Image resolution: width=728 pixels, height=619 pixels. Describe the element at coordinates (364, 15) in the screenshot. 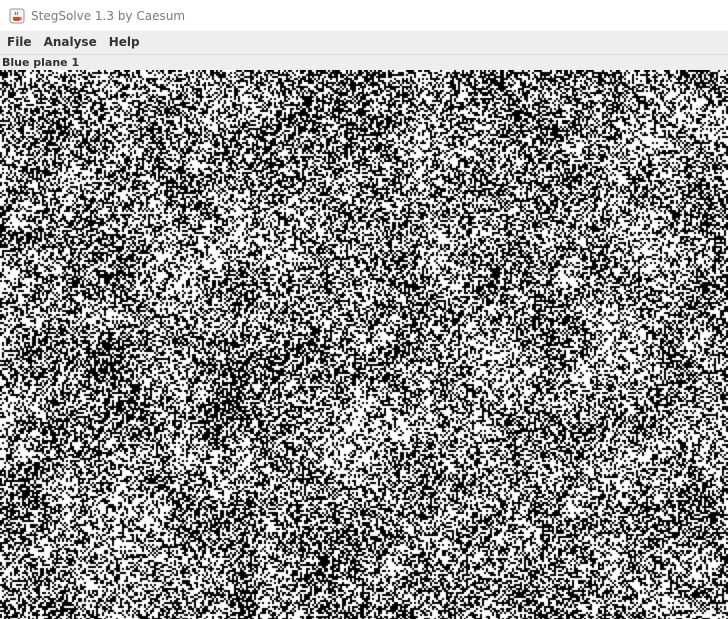

I see `title-bar: StegSolve 1.3 by Caesum` at that location.